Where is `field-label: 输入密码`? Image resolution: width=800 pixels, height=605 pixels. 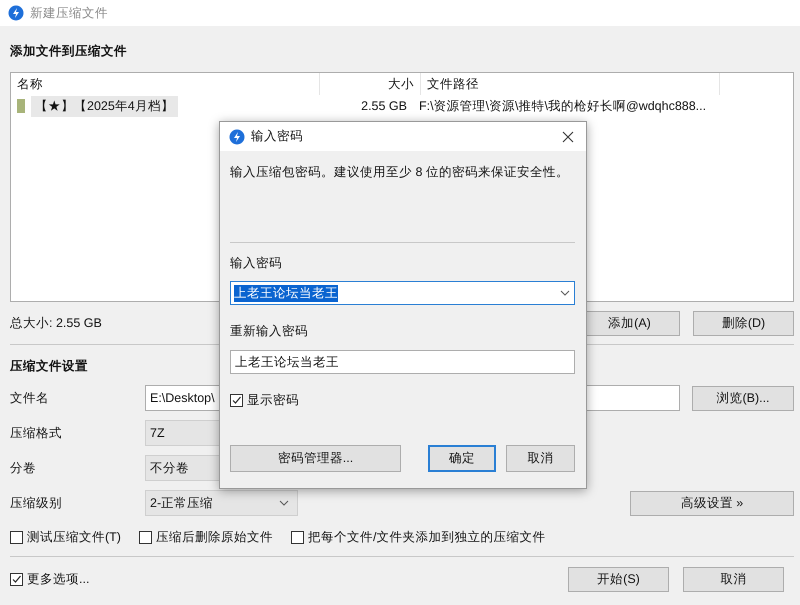 field-label: 输入密码 is located at coordinates (256, 263).